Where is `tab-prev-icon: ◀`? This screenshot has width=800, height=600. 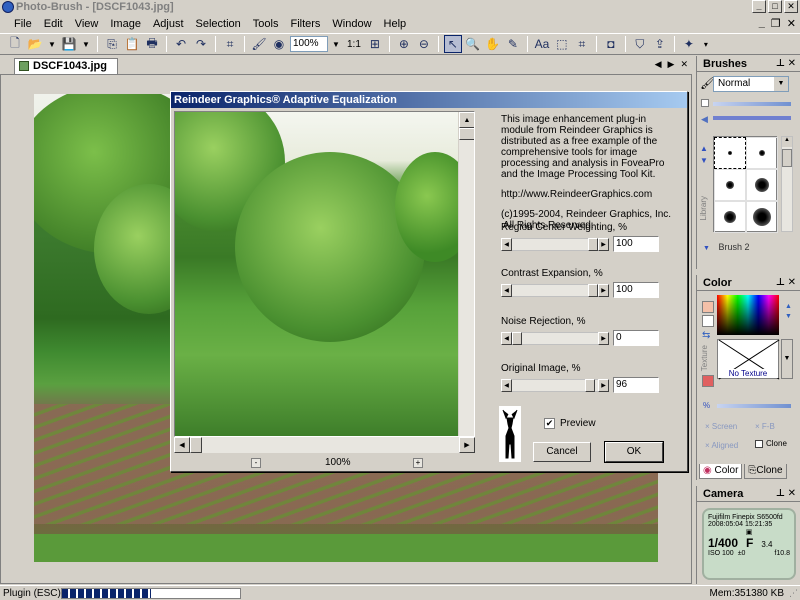 tab-prev-icon: ◀ is located at coordinates (658, 64).